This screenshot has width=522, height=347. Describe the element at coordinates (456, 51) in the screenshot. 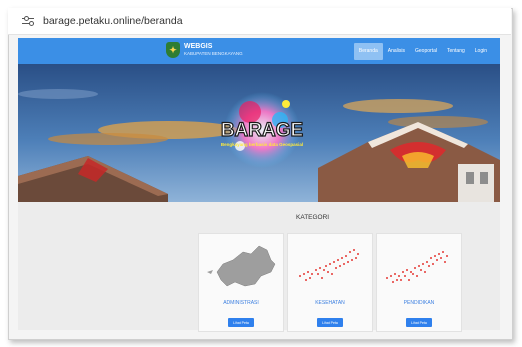

I see `nav-tentang: Tentang` at that location.